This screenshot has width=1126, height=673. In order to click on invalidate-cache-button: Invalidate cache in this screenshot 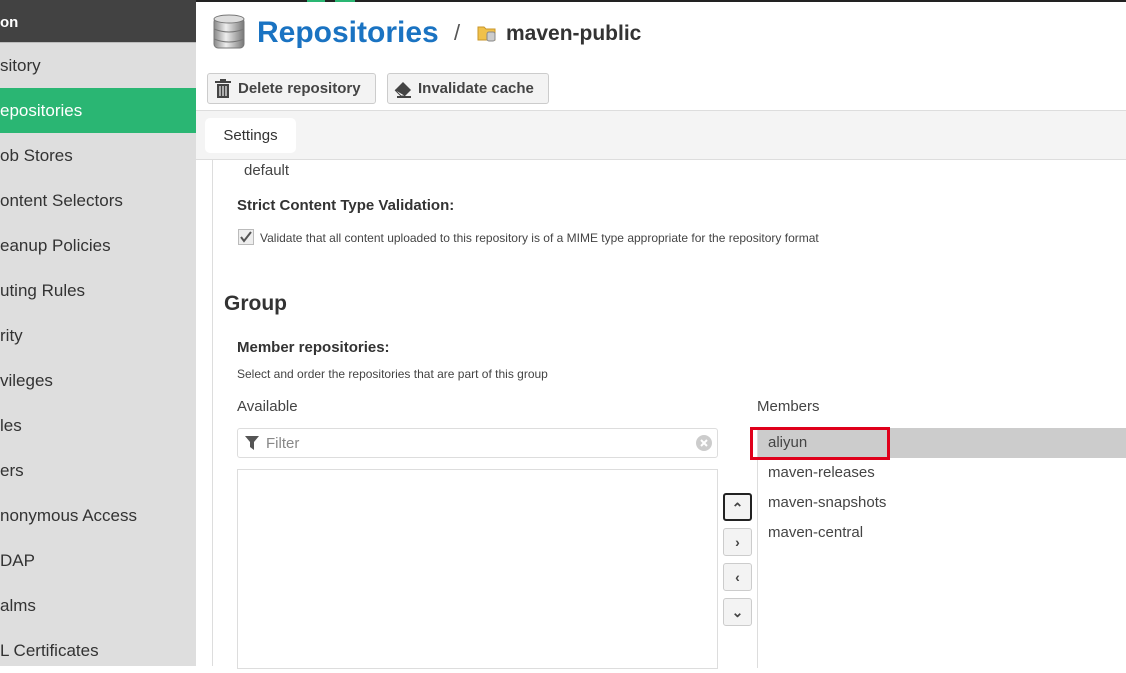, I will do `click(468, 88)`.